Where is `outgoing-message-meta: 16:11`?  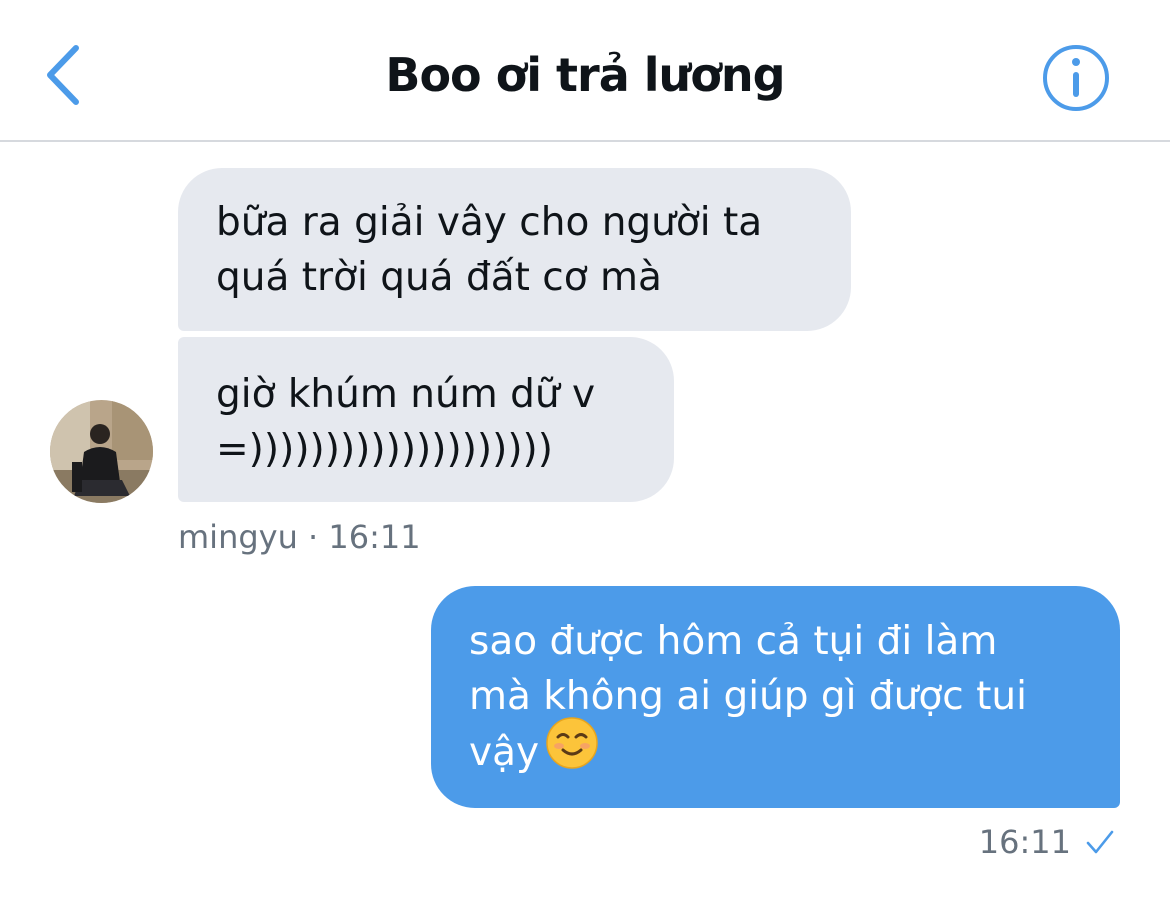
outgoing-message-meta: 16:11 is located at coordinates (1047, 842).